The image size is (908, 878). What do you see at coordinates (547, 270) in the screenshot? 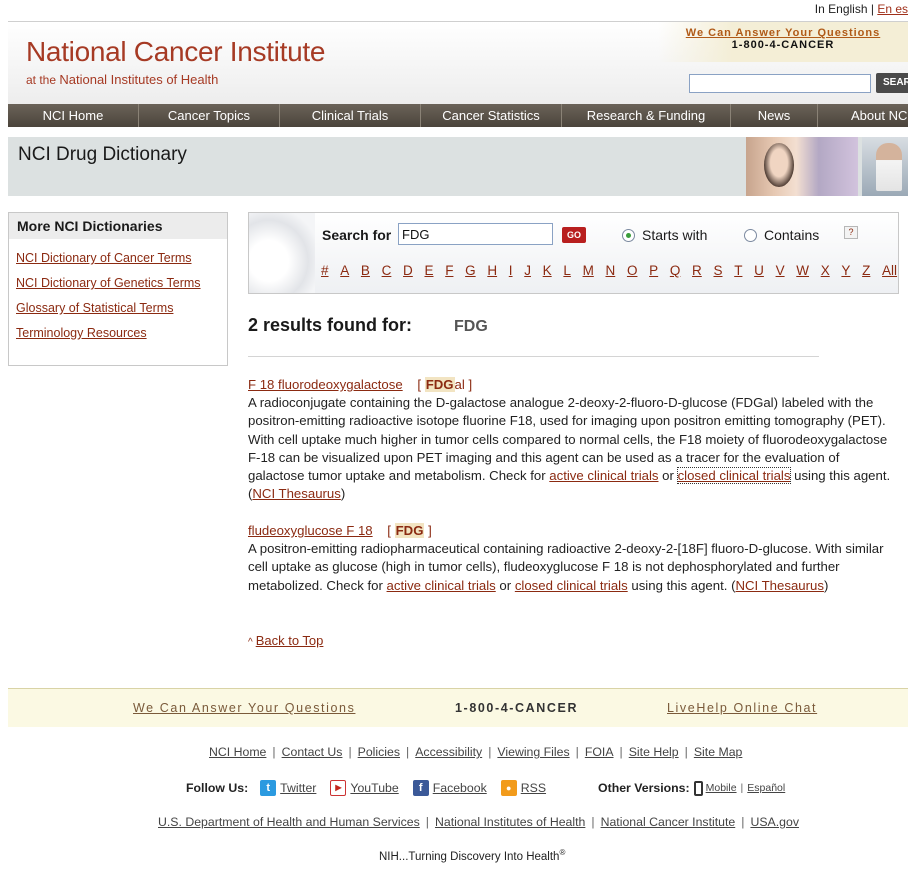
I see `alphabet-link-k: K` at bounding box center [547, 270].